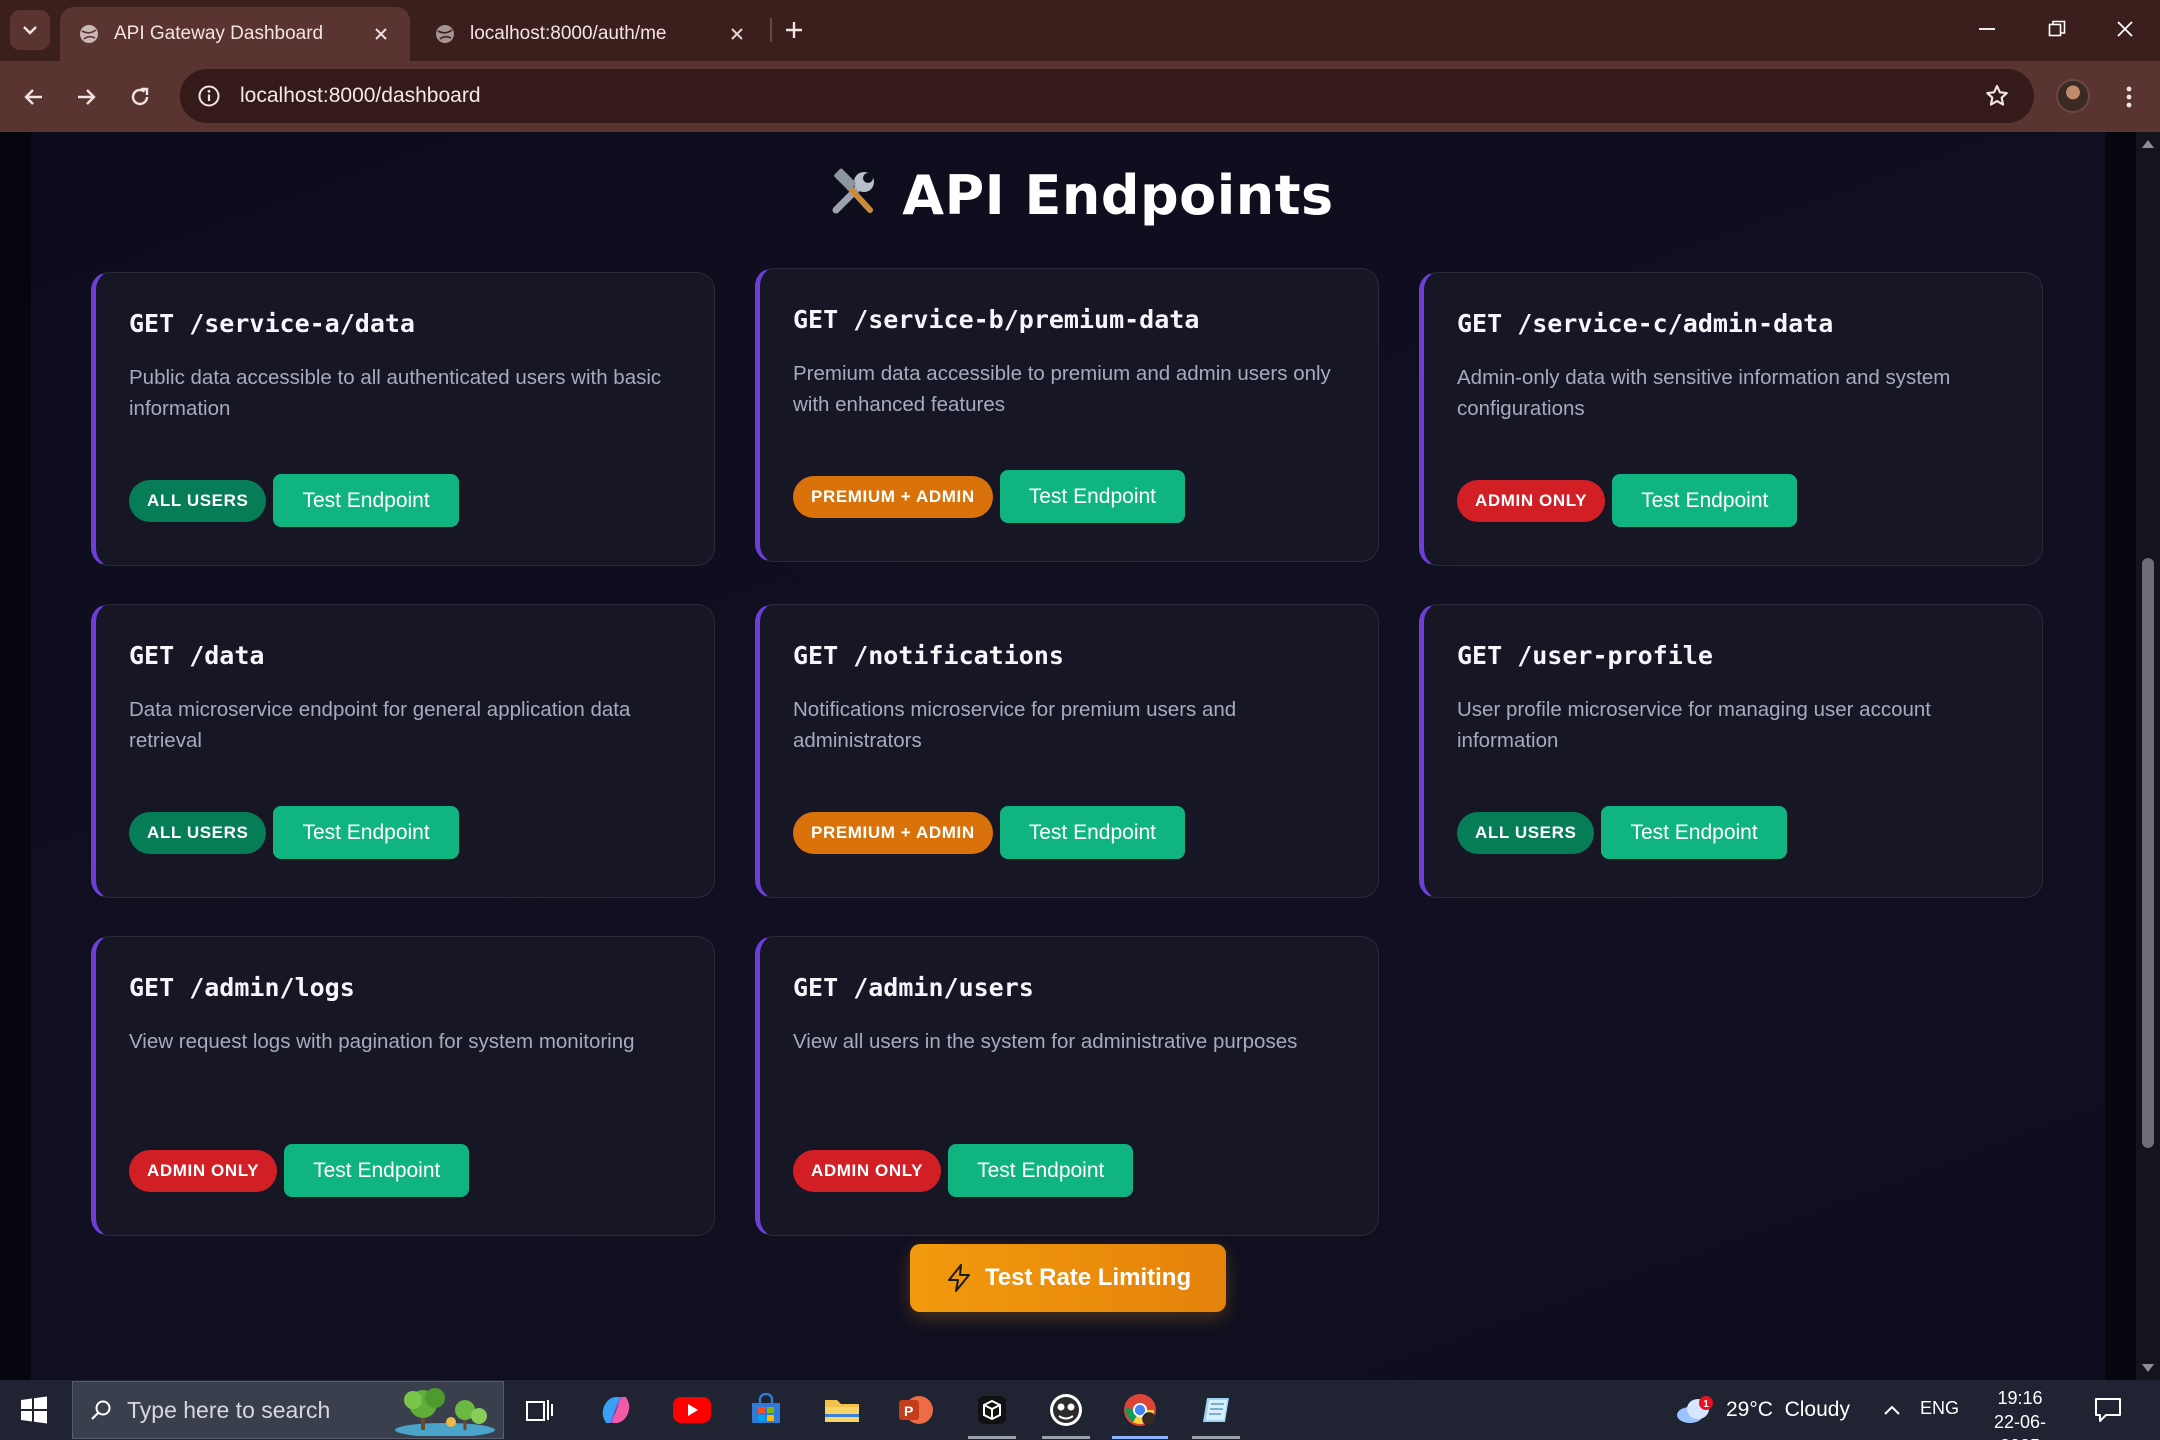  I want to click on minimize-button, so click(1987, 29).